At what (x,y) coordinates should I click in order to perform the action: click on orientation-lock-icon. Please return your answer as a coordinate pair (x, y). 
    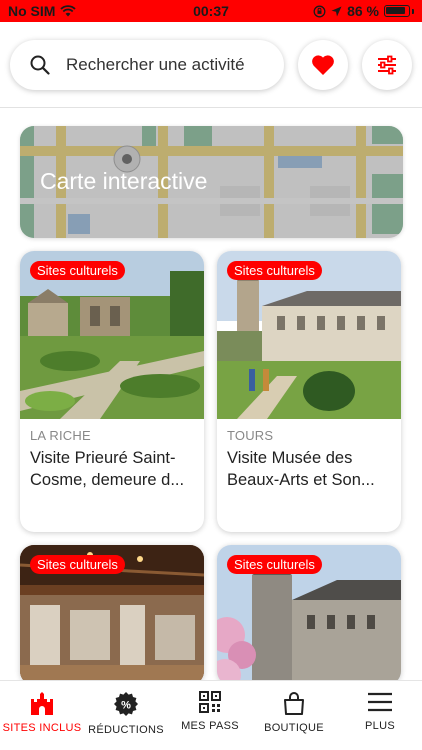
    Looking at the image, I should click on (319, 11).